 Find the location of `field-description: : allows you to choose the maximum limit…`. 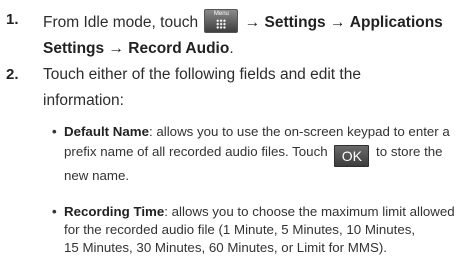

field-description: : allows you to choose the maximum limit… is located at coordinates (309, 211).